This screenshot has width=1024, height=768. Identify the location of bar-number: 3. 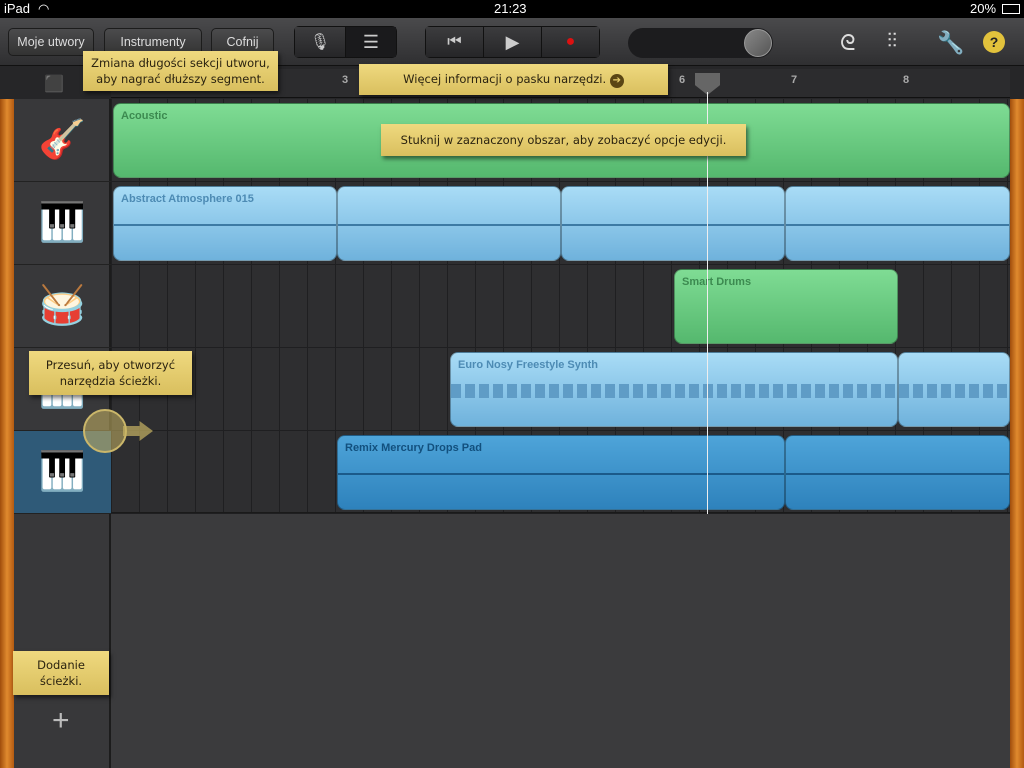
(345, 80).